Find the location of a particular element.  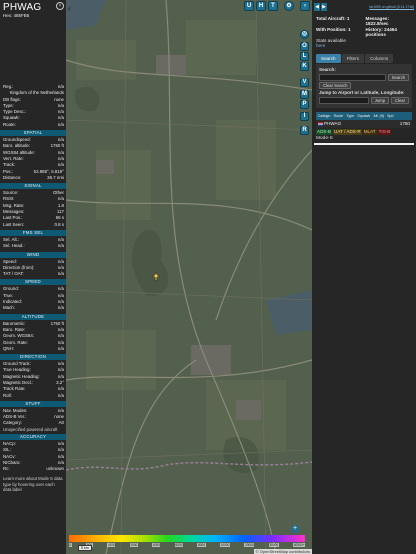

tab-filters: Filters is located at coordinates (353, 59).